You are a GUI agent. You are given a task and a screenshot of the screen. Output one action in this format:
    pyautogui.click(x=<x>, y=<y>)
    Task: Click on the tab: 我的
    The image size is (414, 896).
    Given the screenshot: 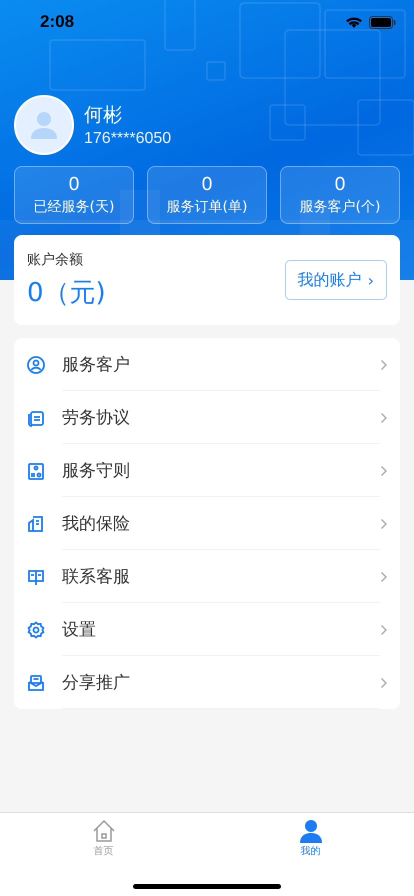 What is the action you would take?
    pyautogui.click(x=310, y=835)
    